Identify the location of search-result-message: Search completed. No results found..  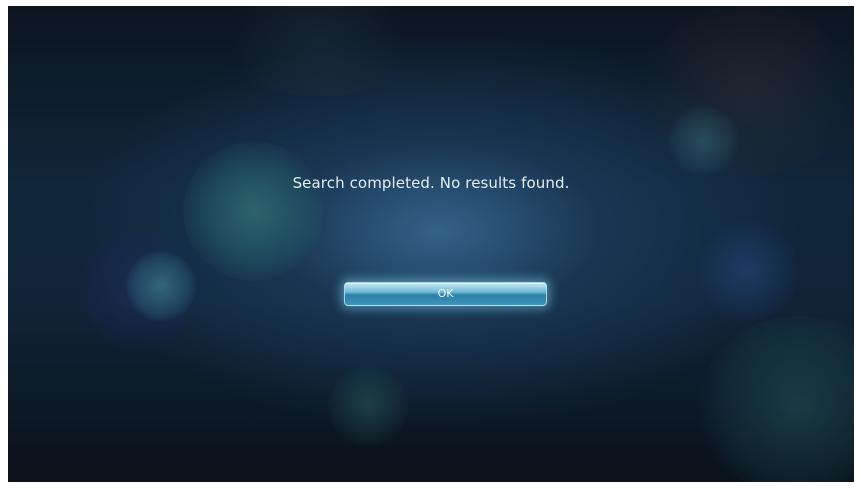
(431, 183).